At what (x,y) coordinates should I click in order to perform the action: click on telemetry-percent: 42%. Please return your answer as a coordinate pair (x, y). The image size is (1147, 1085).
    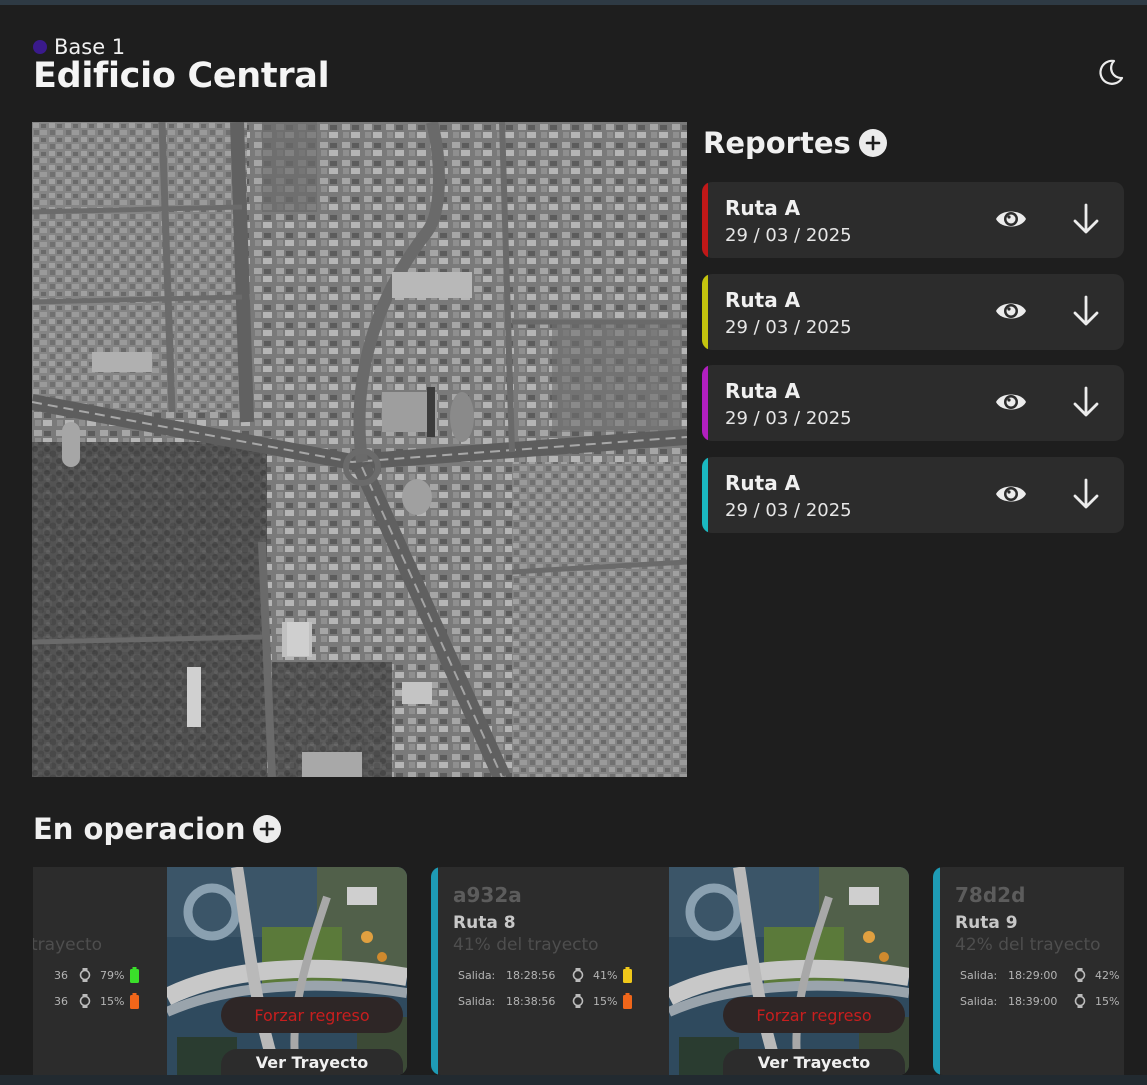
    Looking at the image, I should click on (1107, 975).